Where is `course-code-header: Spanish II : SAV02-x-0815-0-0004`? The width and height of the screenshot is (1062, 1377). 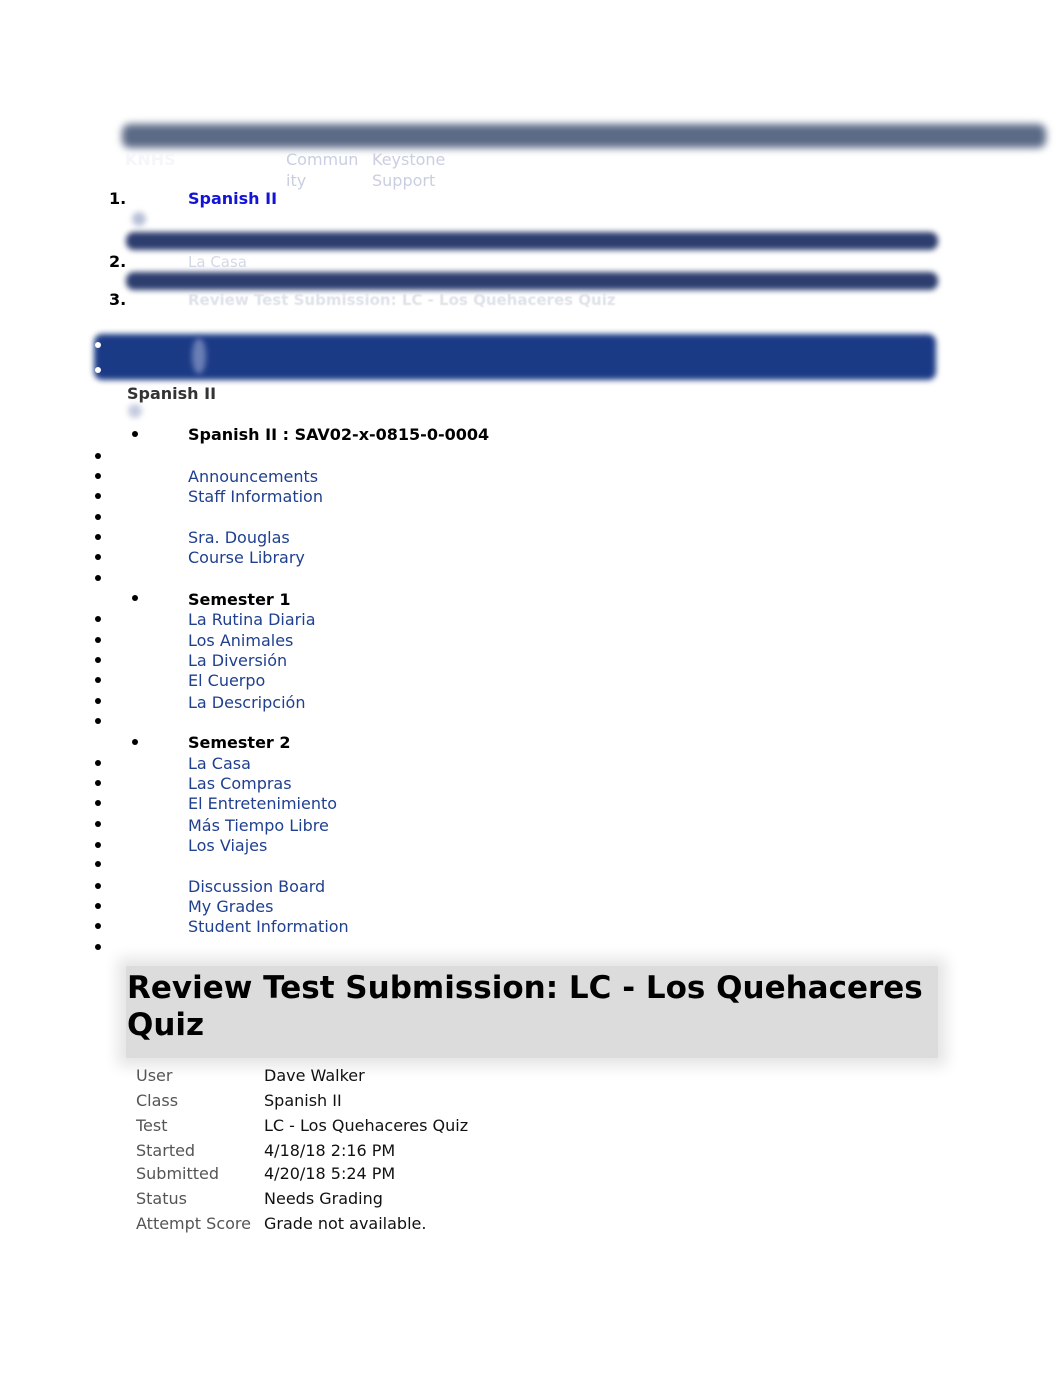 course-code-header: Spanish II : SAV02-x-0815-0-0004 is located at coordinates (339, 434).